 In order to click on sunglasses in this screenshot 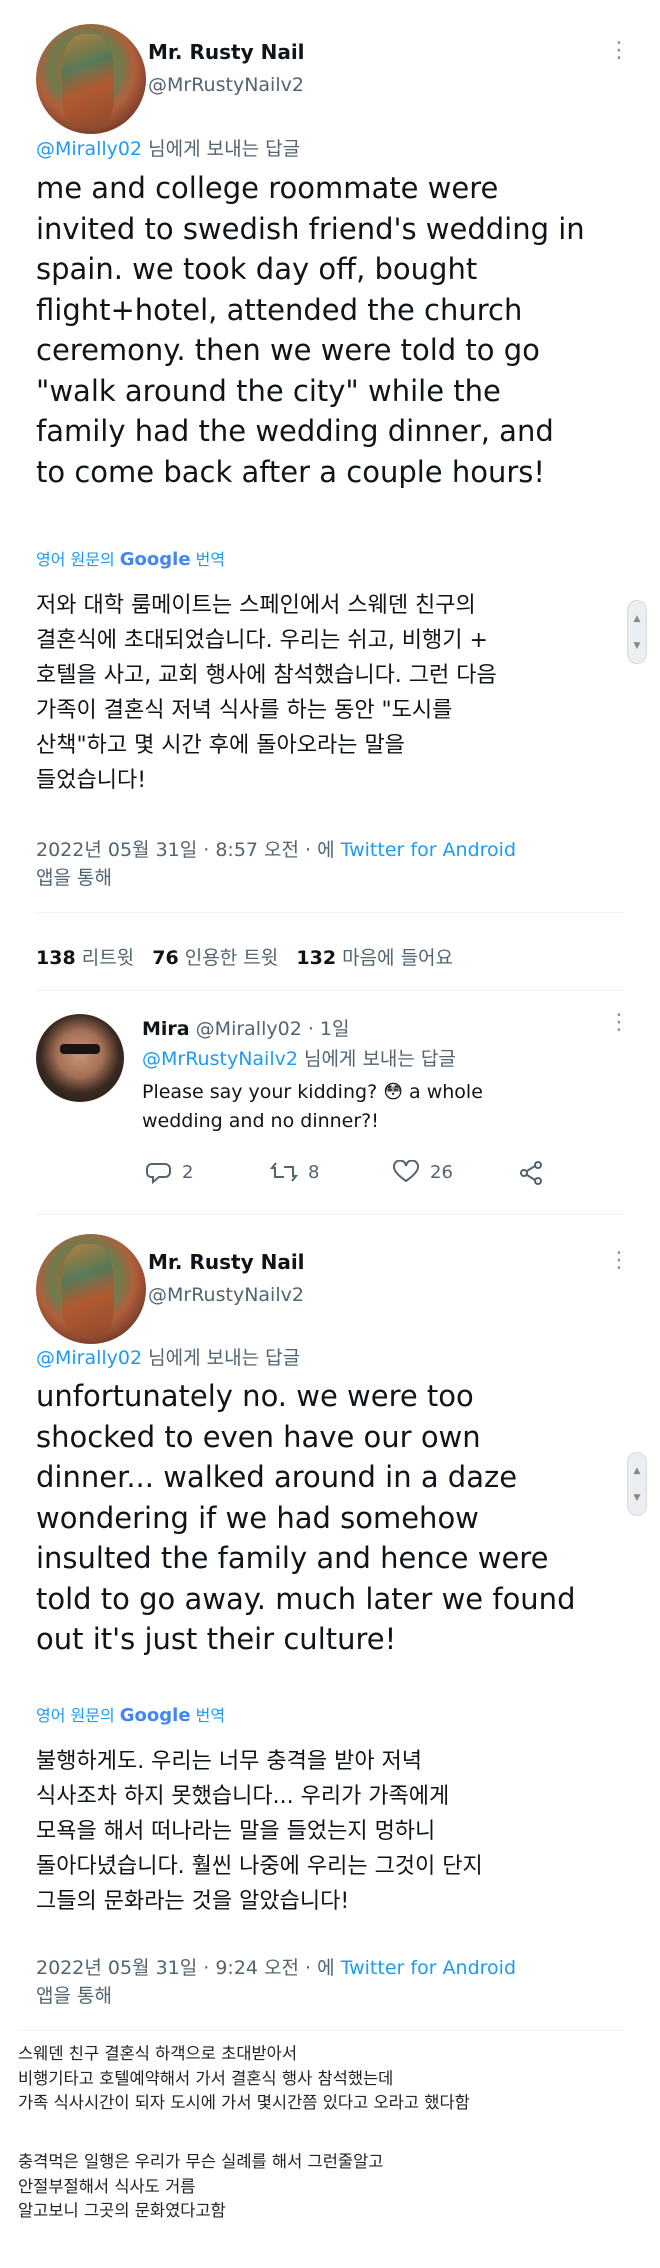, I will do `click(80, 1049)`.